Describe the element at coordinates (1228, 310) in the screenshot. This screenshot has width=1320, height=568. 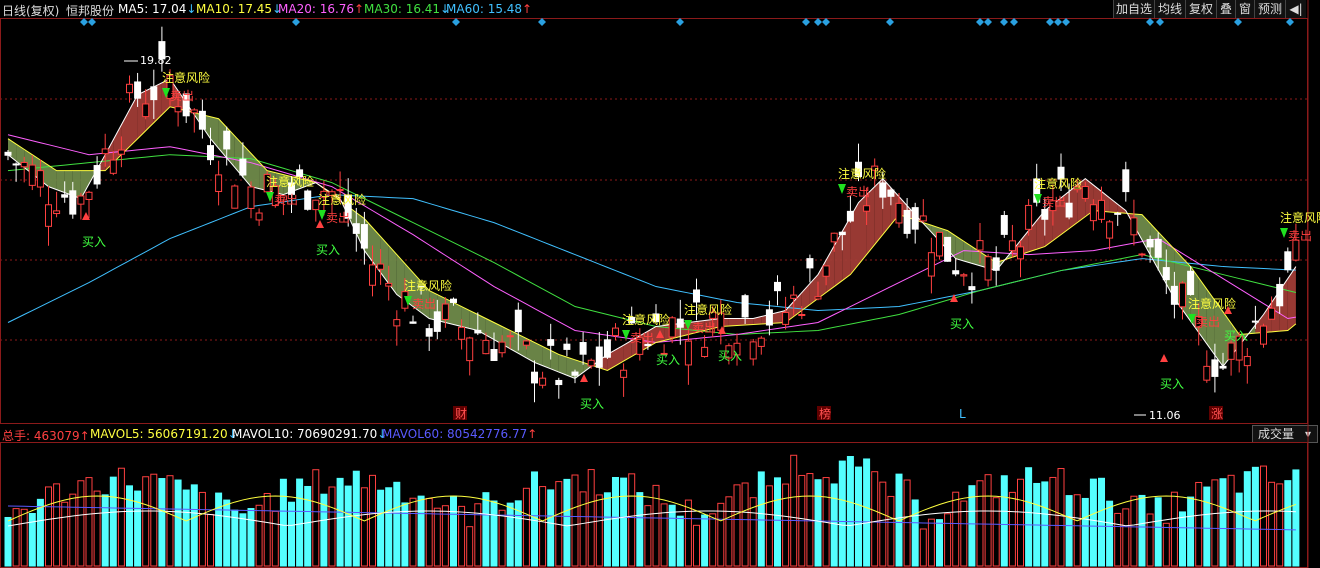
I see `buy-arrow-icon` at that location.